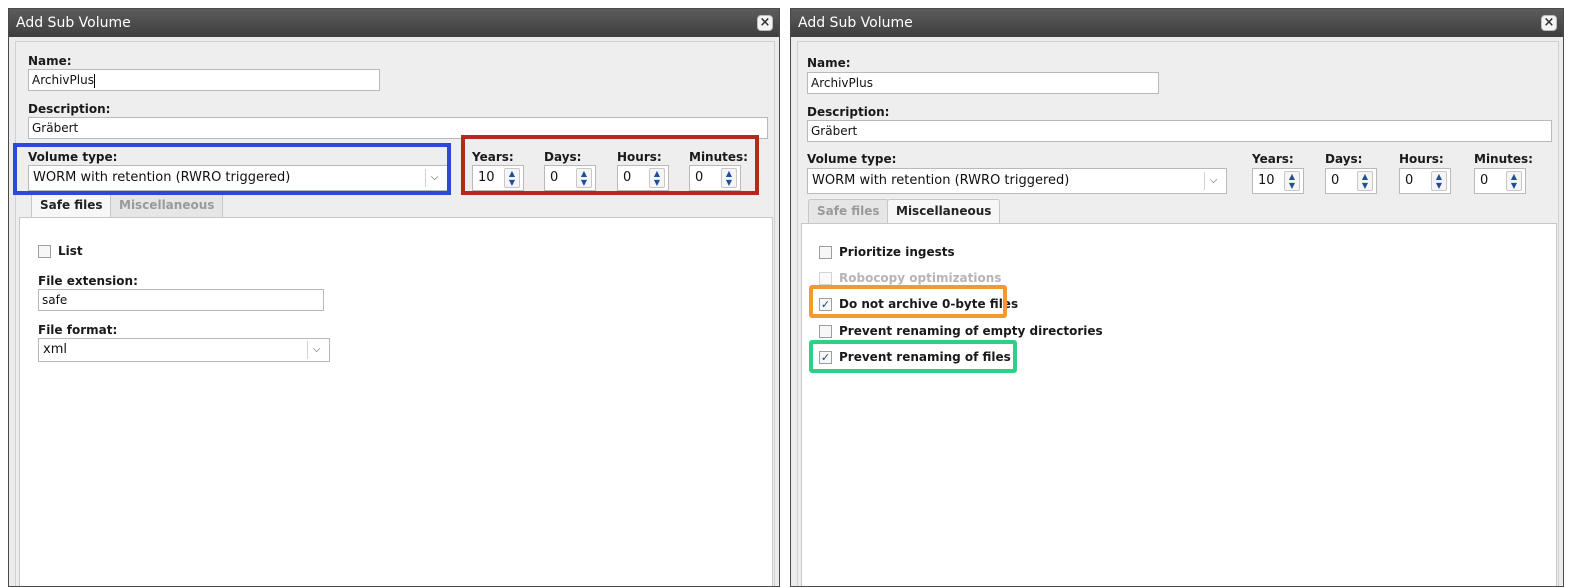 The image size is (1570, 587). I want to click on file-format-select: xml ⌵, so click(184, 350).